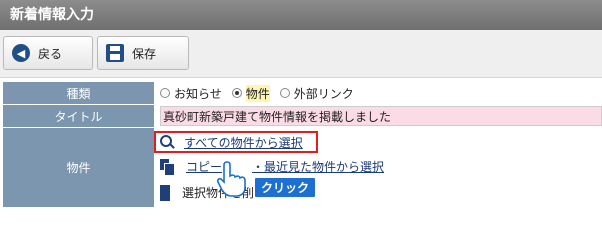 The image size is (602, 240). Describe the element at coordinates (78, 93) in the screenshot. I see `type-label: 種類` at that location.